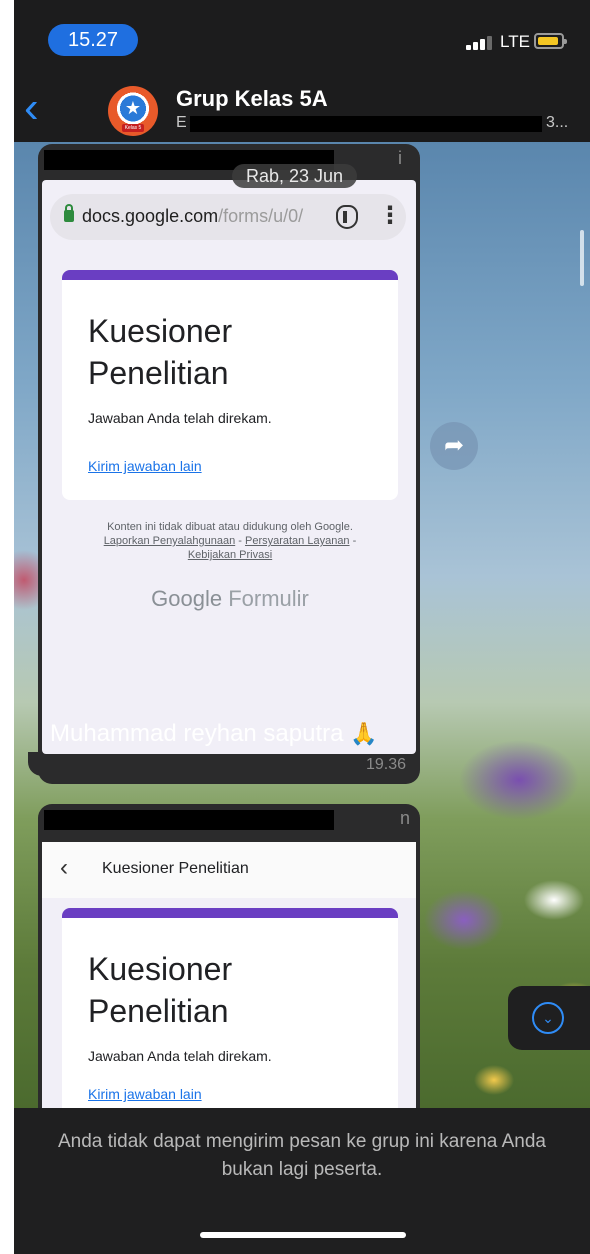 Image resolution: width=590 pixels, height=1254 pixels. What do you see at coordinates (400, 158) in the screenshot?
I see `sender-fragment: i` at bounding box center [400, 158].